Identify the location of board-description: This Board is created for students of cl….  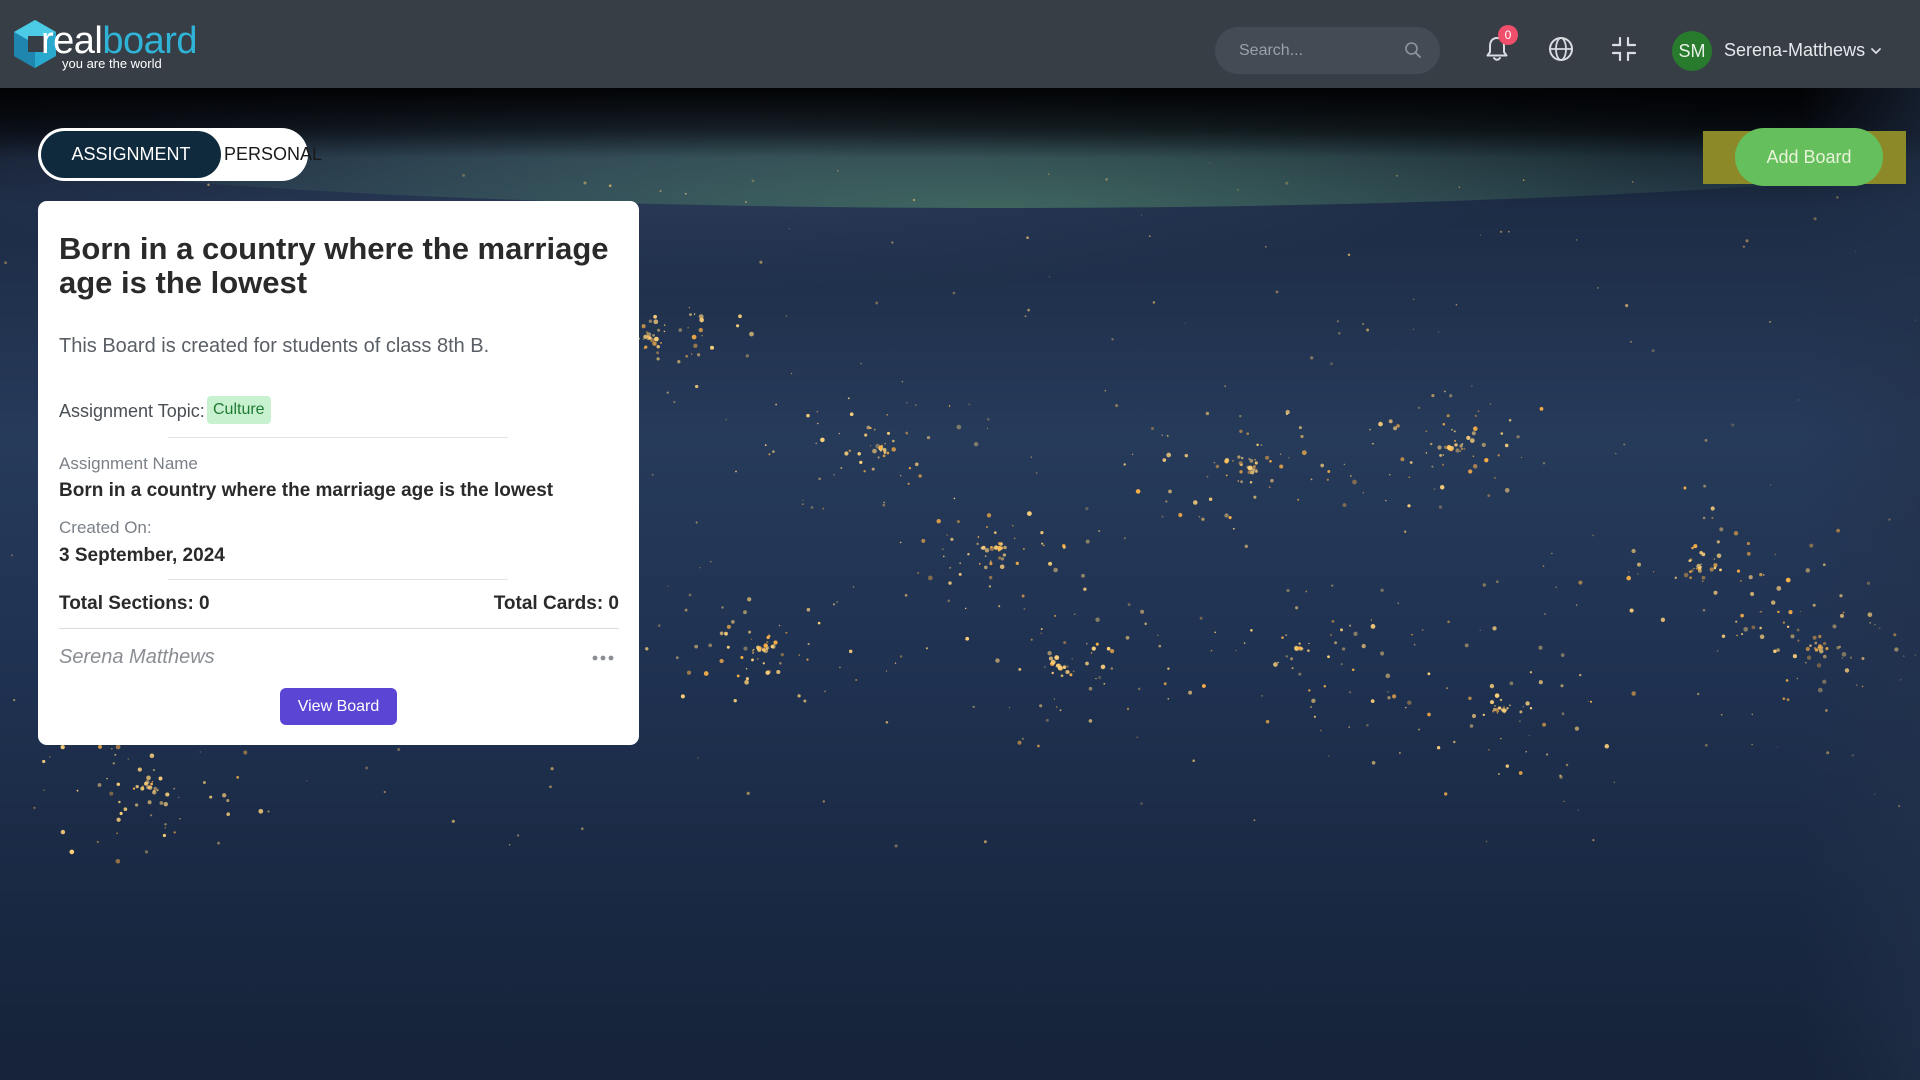
(274, 346).